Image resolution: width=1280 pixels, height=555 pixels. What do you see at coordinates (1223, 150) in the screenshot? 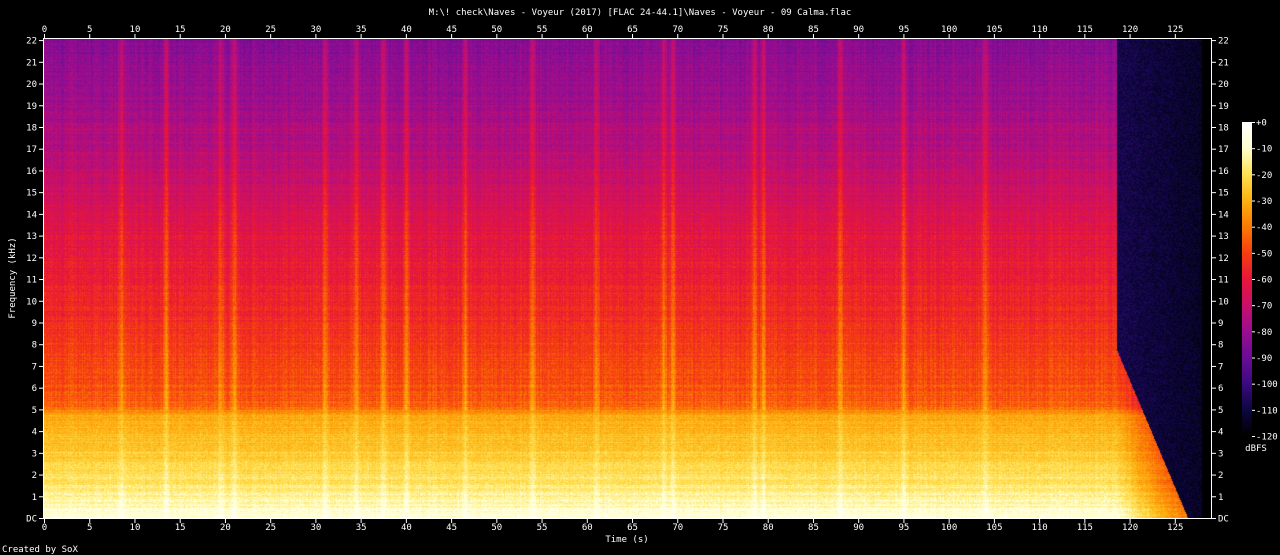
I see `y-tick-label-right: 17` at bounding box center [1223, 150].